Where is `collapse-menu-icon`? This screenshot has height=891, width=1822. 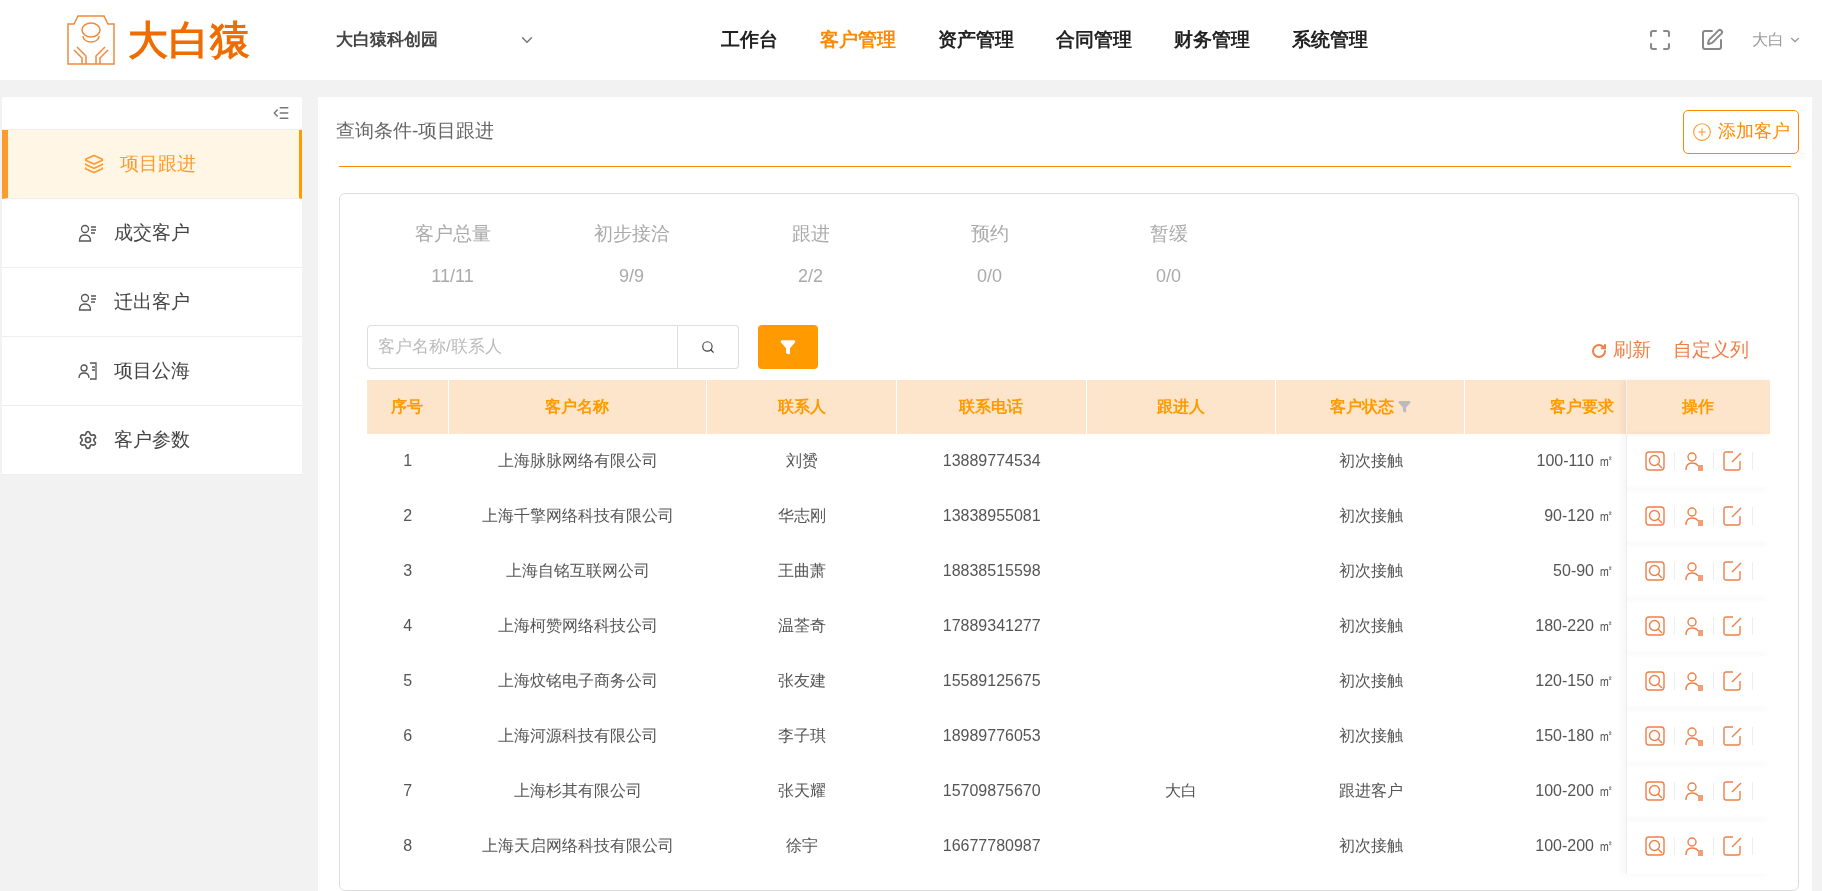
collapse-menu-icon is located at coordinates (281, 113).